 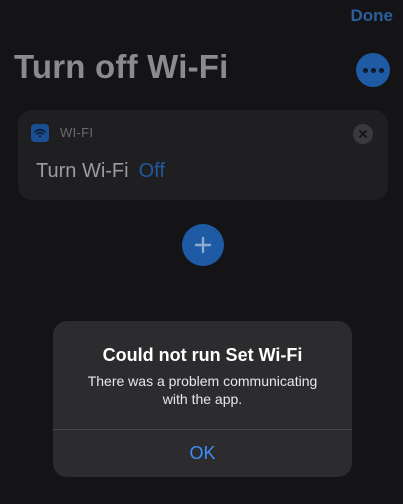 What do you see at coordinates (121, 66) in the screenshot?
I see `page-title: Turn off Wi-Fi` at bounding box center [121, 66].